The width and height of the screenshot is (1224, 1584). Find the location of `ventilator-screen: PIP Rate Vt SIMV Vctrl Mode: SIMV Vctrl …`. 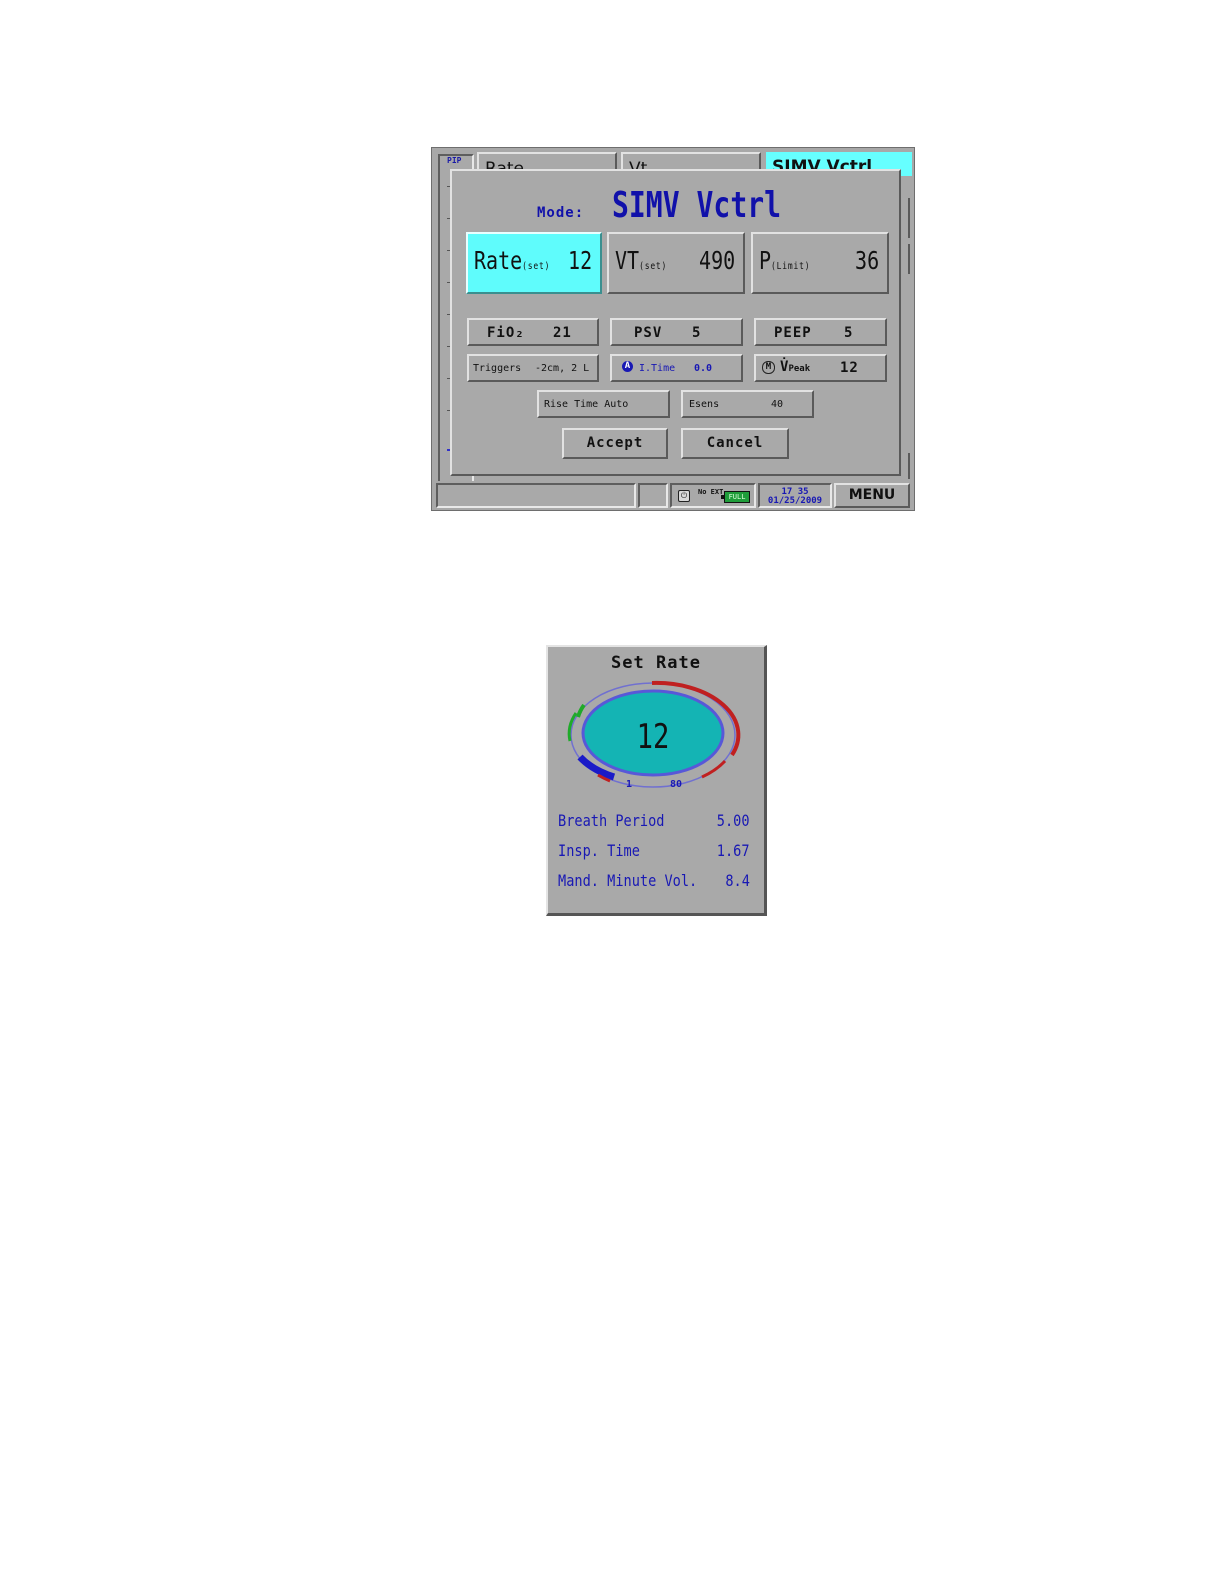

ventilator-screen: PIP Rate Vt SIMV Vctrl Mode: SIMV Vctrl … is located at coordinates (673, 329).